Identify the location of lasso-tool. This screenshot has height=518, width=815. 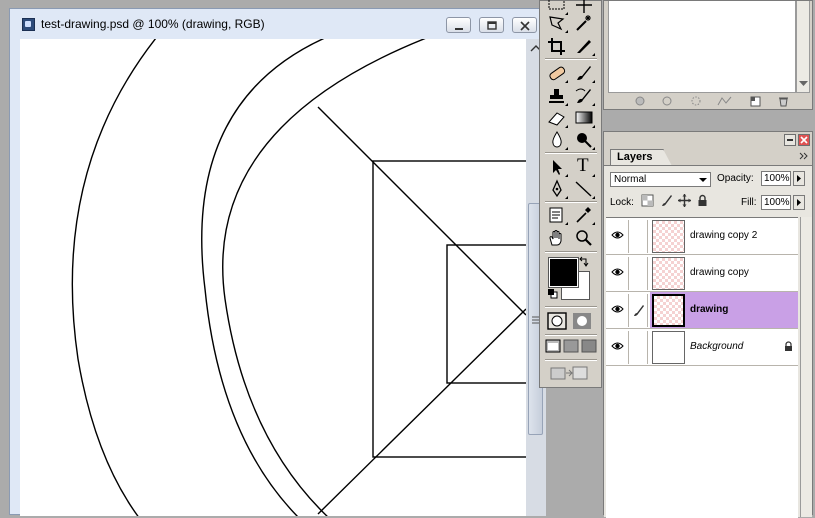
(557, 23).